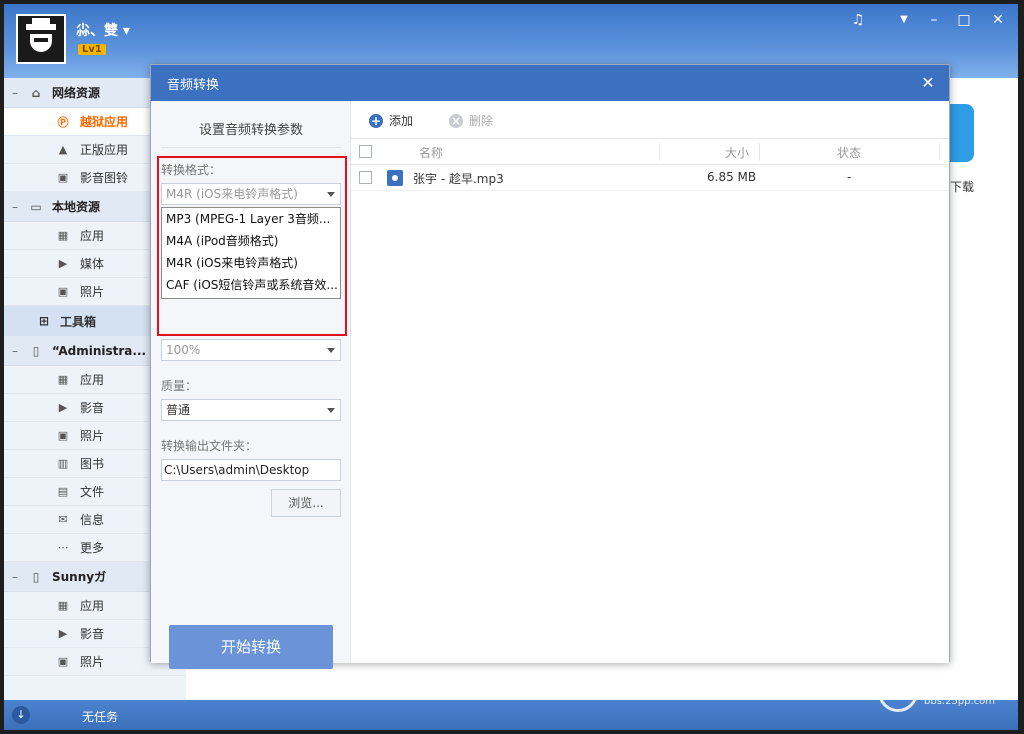 This screenshot has height=734, width=1024. What do you see at coordinates (63, 519) in the screenshot?
I see `message-icon: ✉` at bounding box center [63, 519].